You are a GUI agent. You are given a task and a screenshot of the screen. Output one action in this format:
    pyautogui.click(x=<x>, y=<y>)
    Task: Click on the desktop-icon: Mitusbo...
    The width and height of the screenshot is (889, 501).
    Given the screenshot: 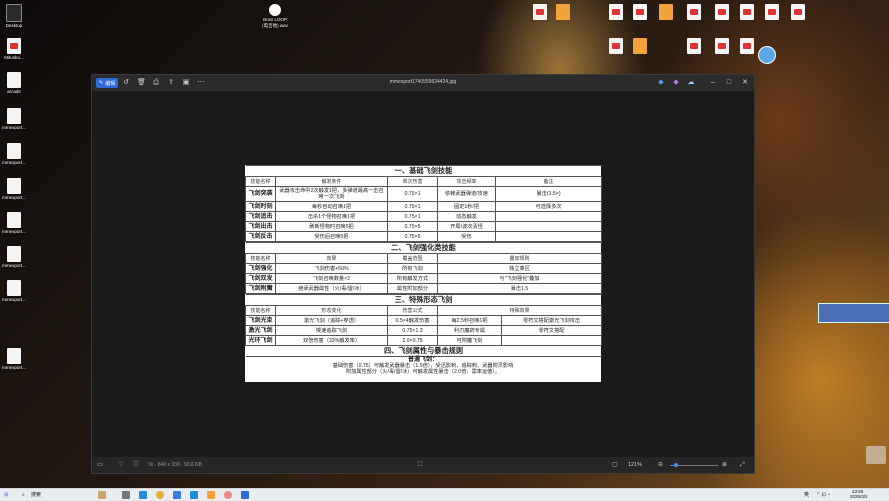 What is the action you would take?
    pyautogui.click(x=14, y=49)
    